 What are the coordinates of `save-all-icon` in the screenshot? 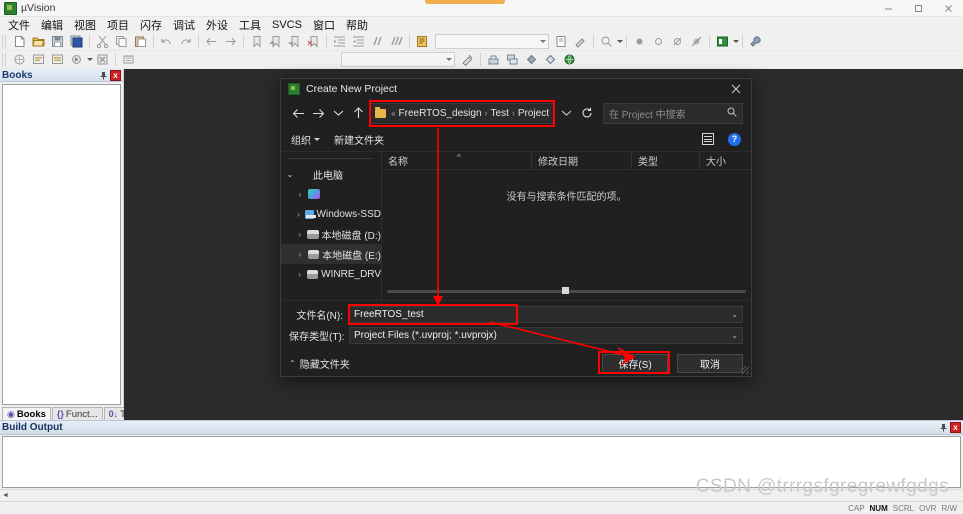 It's located at (76, 41).